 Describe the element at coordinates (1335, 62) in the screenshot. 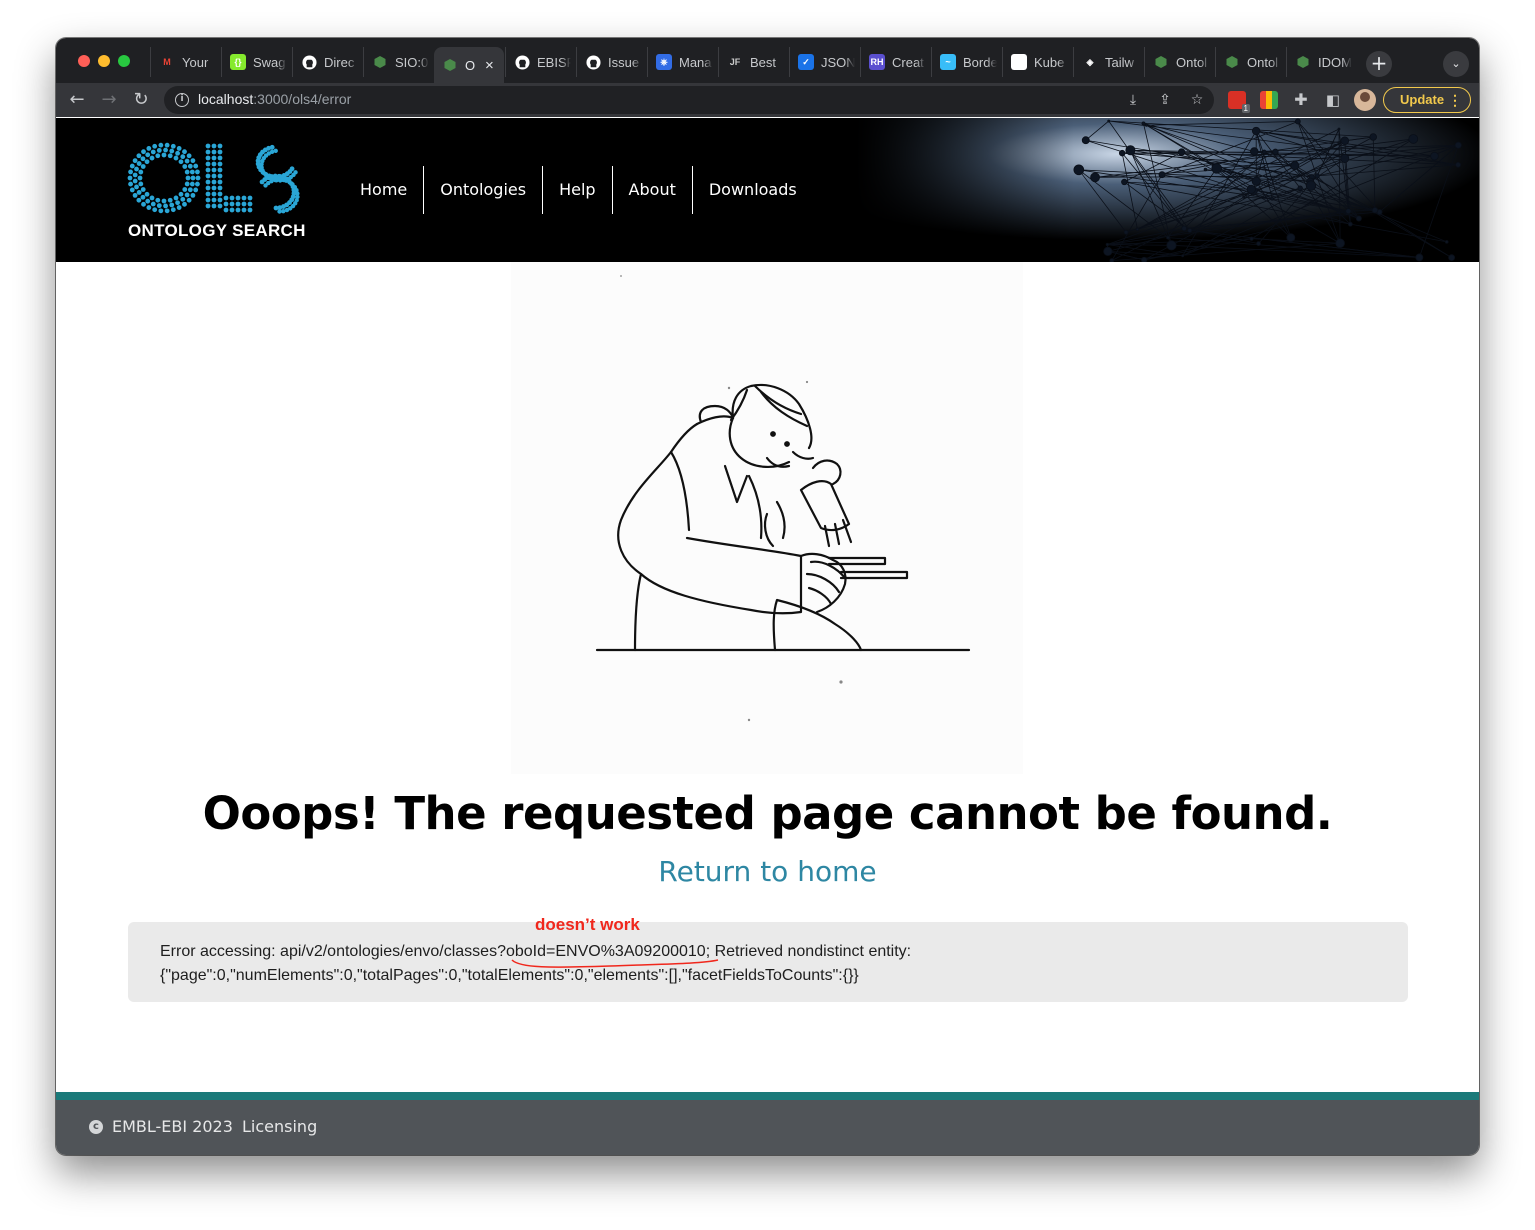

I see `tab-title: IDOM` at that location.